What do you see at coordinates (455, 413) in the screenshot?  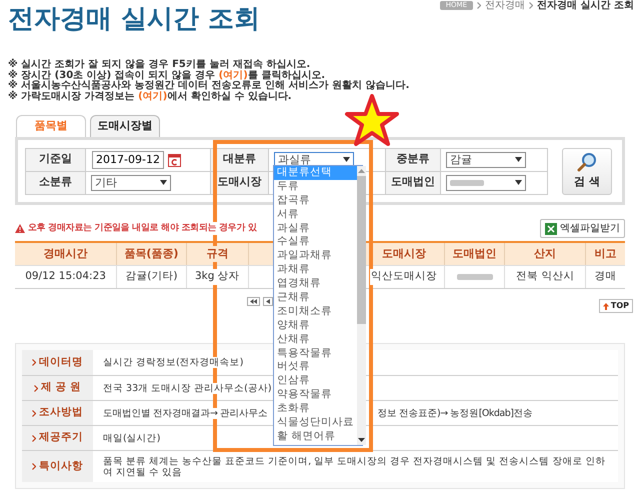 I see `info-text: 정보 전송표준)→ 농정원[Okdab]전송` at bounding box center [455, 413].